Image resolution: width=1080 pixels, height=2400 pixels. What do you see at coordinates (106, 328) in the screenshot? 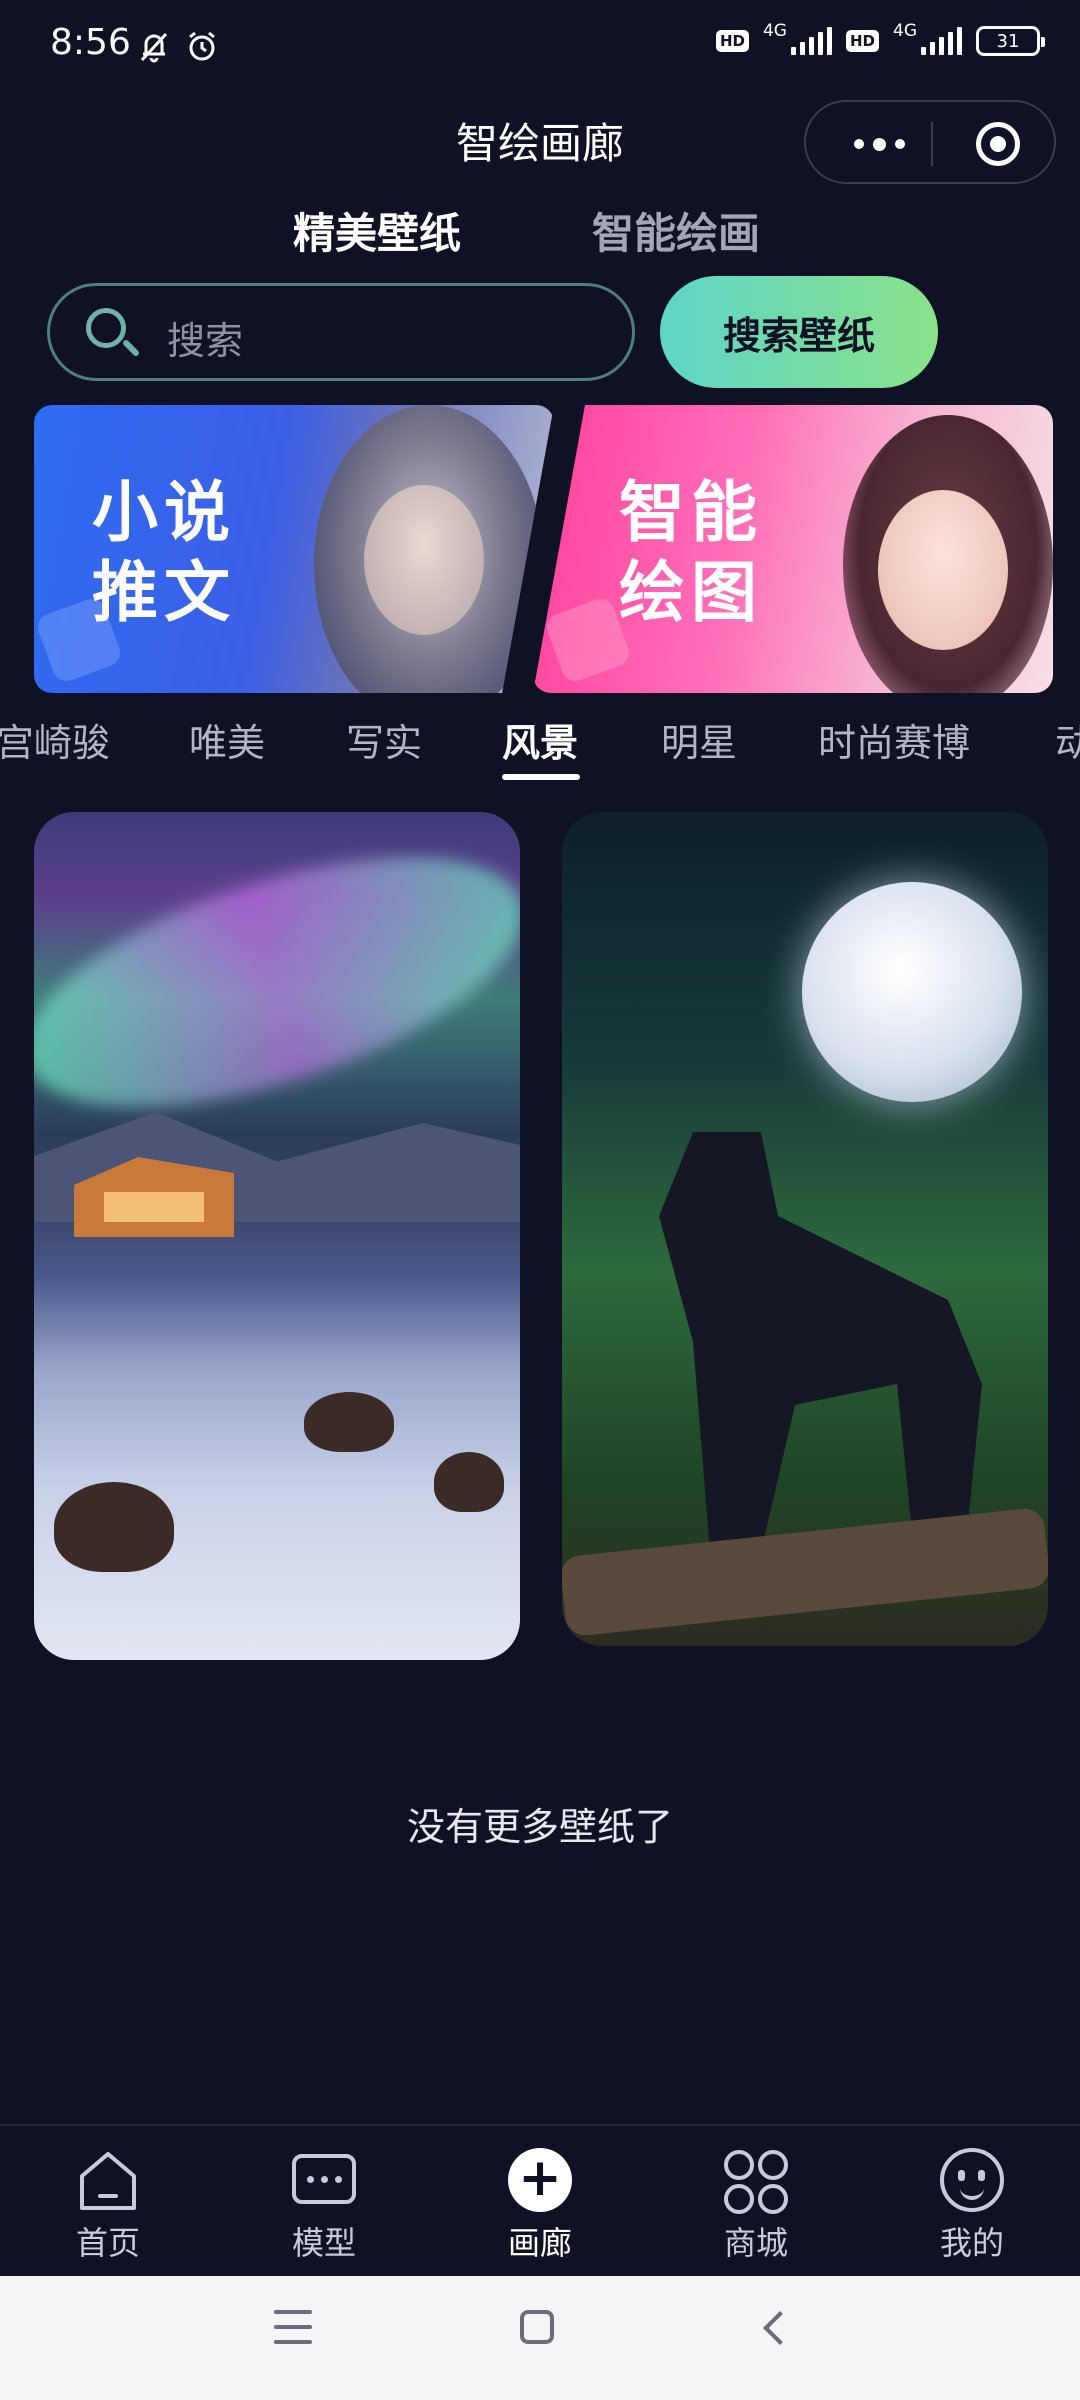
I see `search-icon` at bounding box center [106, 328].